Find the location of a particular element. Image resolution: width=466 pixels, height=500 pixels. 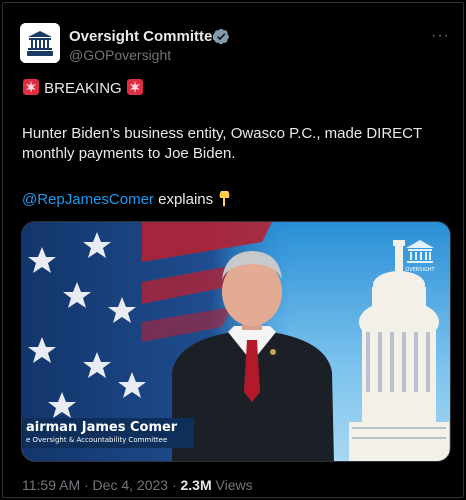

account-name: Oversight Committee is located at coordinates (145, 36).